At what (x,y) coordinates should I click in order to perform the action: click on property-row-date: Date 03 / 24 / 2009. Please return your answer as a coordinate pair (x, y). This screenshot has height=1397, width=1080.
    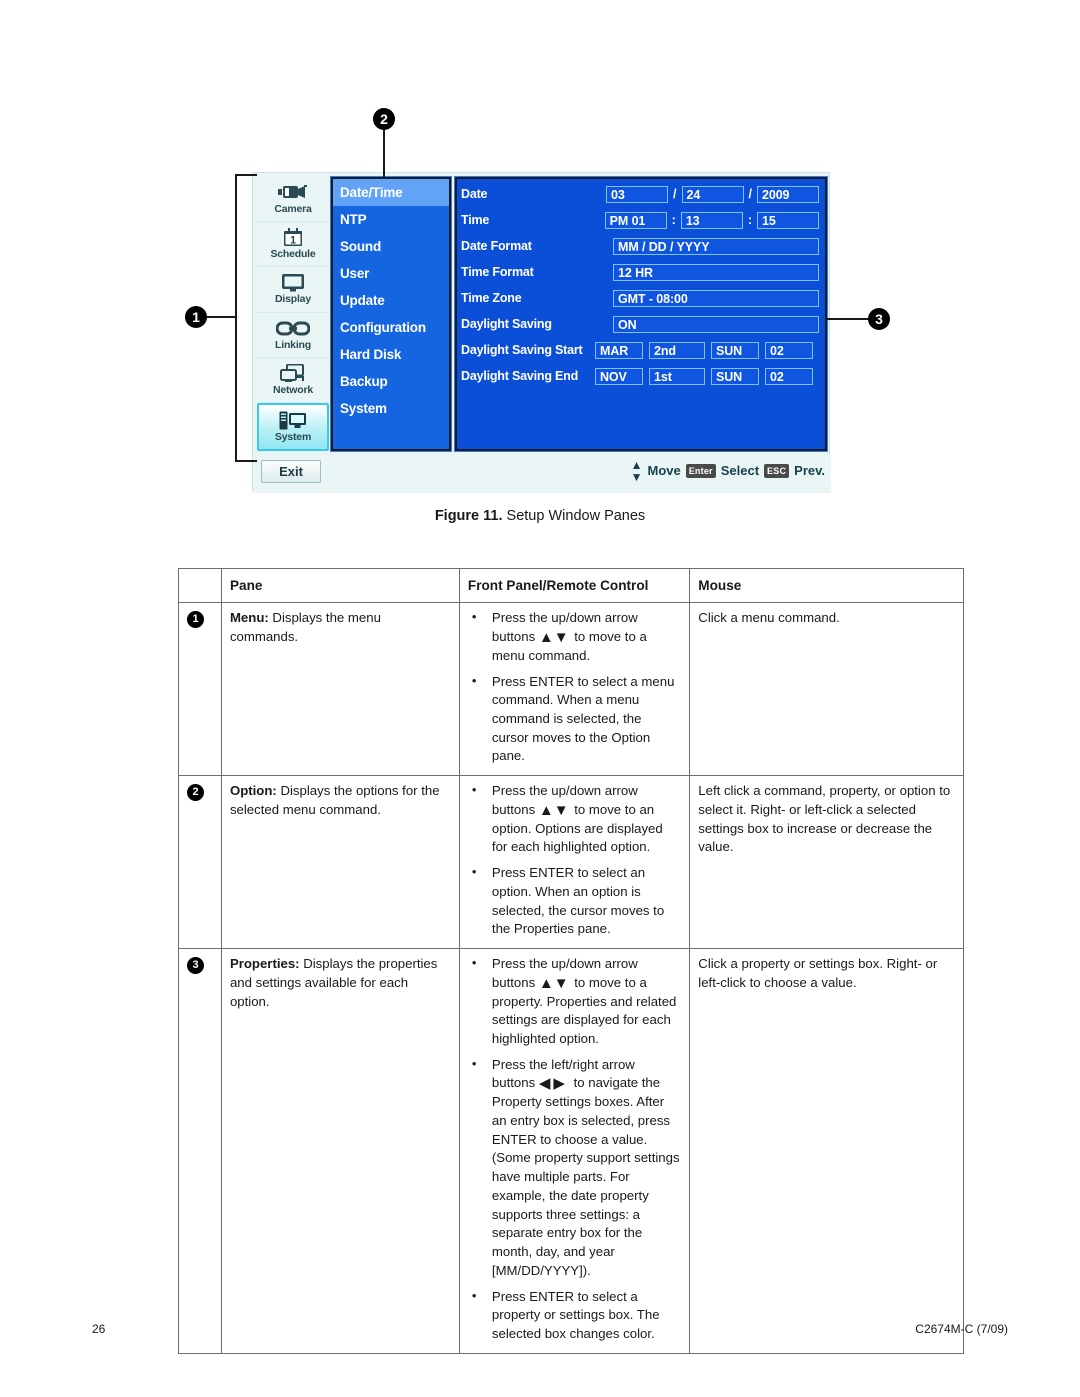
    Looking at the image, I should click on (641, 194).